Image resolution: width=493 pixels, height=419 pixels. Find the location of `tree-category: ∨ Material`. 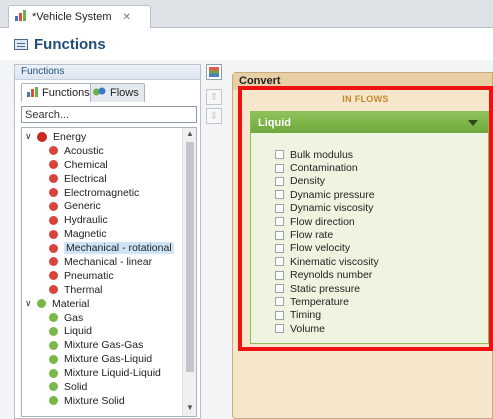

tree-category: ∨ Material is located at coordinates (102, 304).